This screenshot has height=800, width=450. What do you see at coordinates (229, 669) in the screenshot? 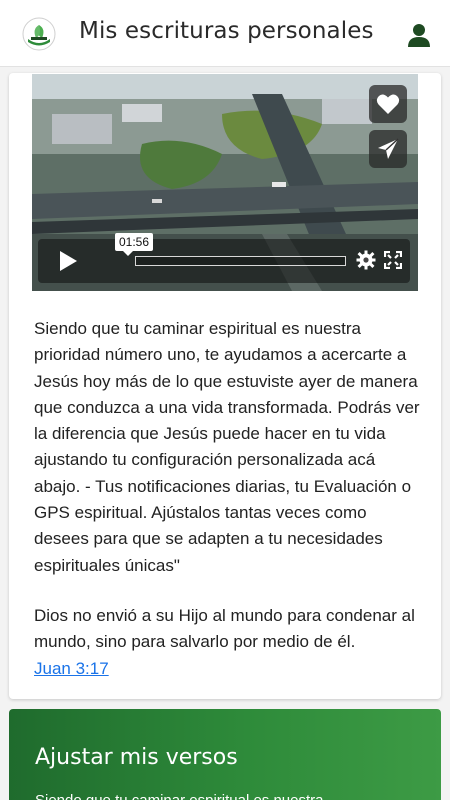
I see `verse-reference-link: Juan 3:17` at bounding box center [229, 669].